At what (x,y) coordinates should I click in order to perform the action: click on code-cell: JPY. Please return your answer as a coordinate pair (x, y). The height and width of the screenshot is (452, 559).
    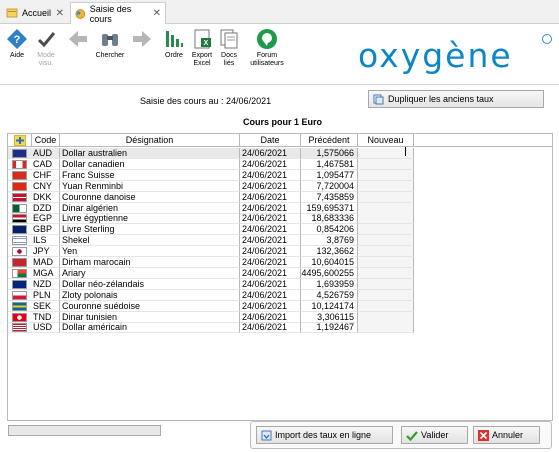
    Looking at the image, I should click on (34, 252).